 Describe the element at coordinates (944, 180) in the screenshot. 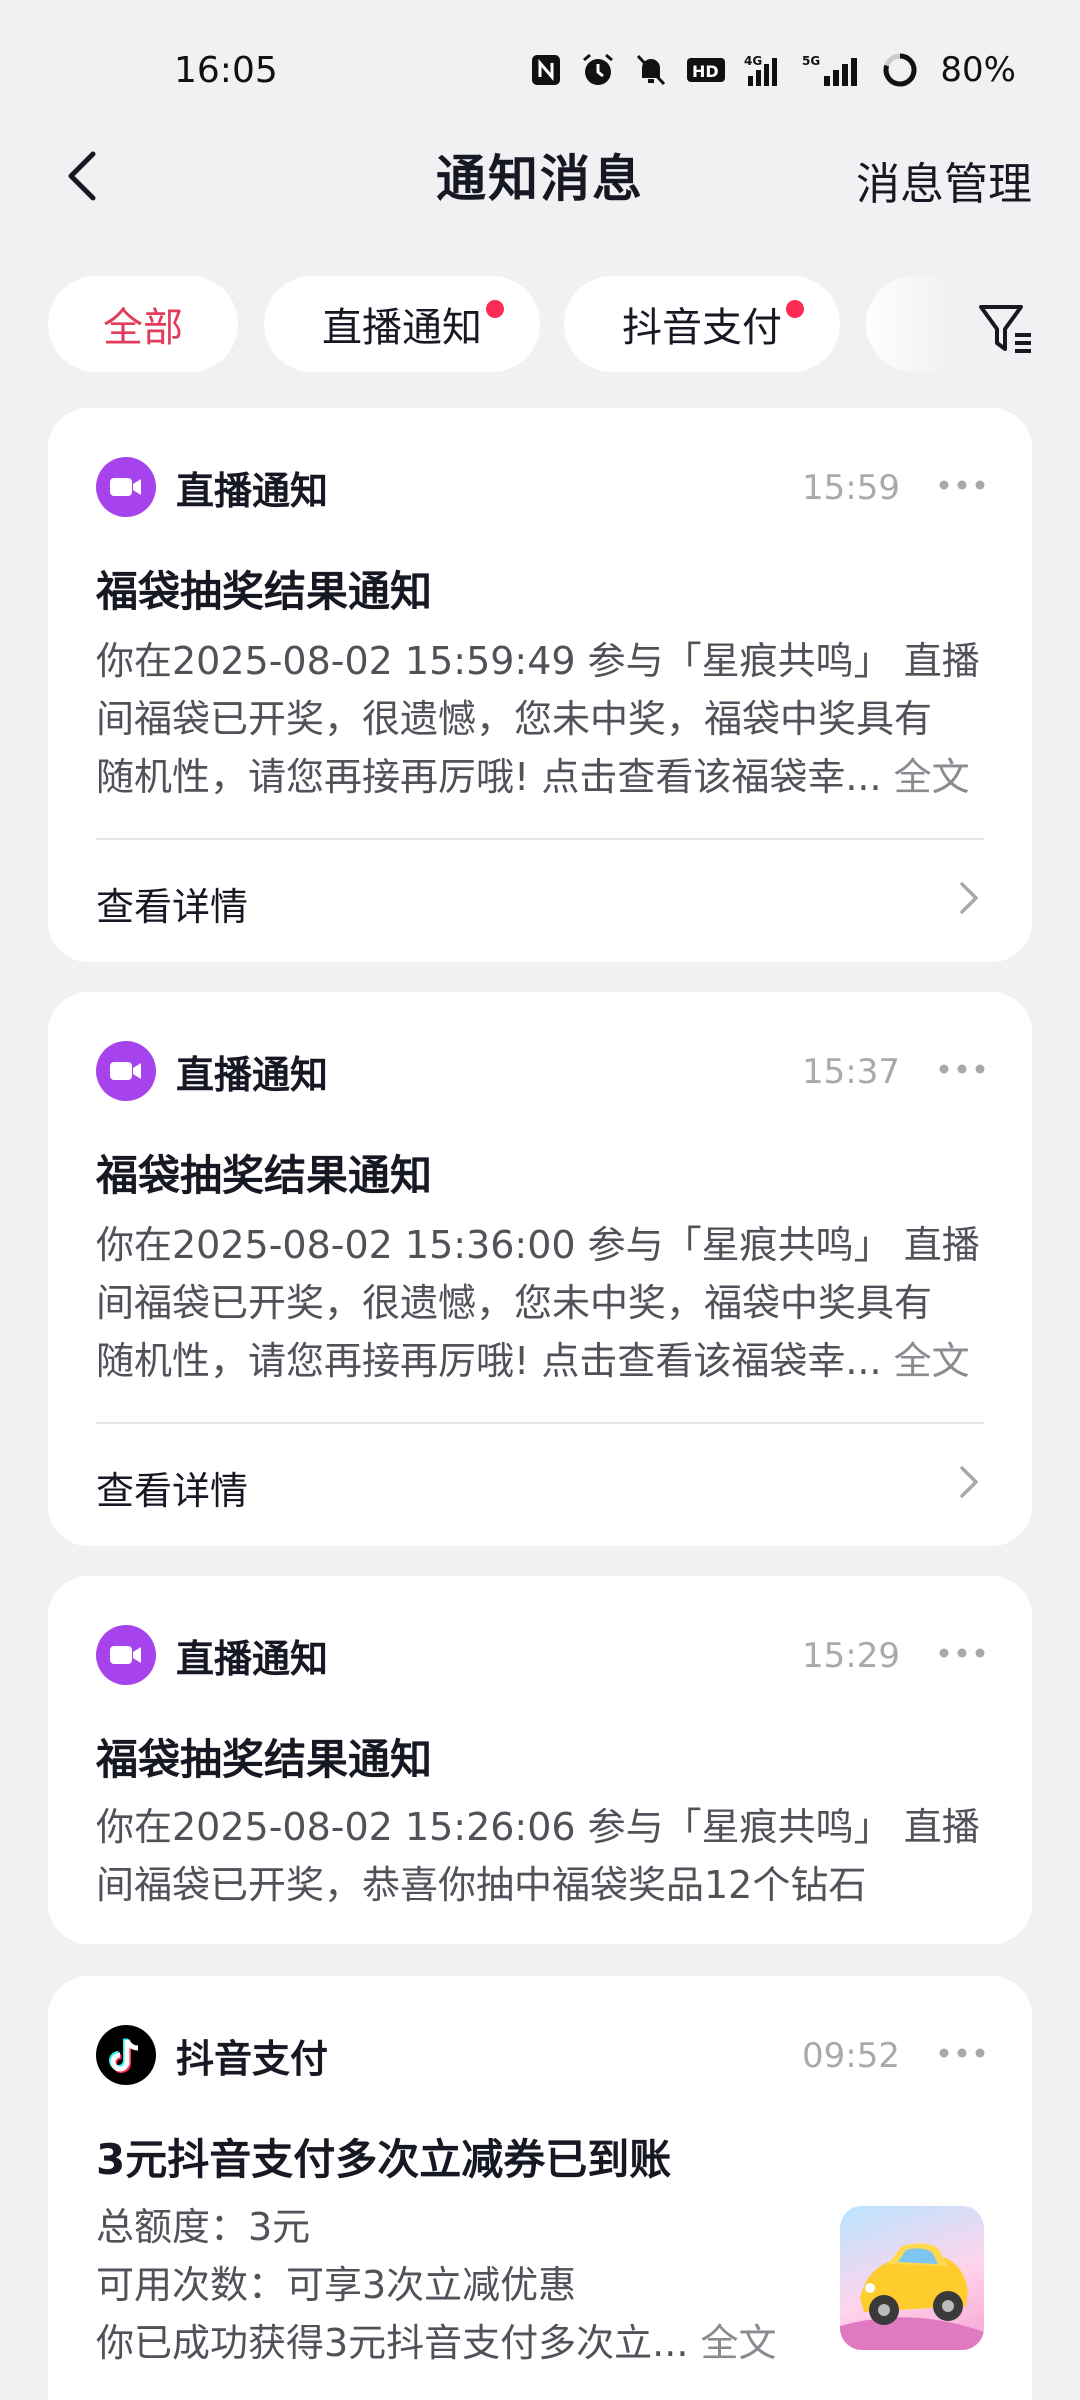

I see `message-manage-button: 消息管理` at that location.